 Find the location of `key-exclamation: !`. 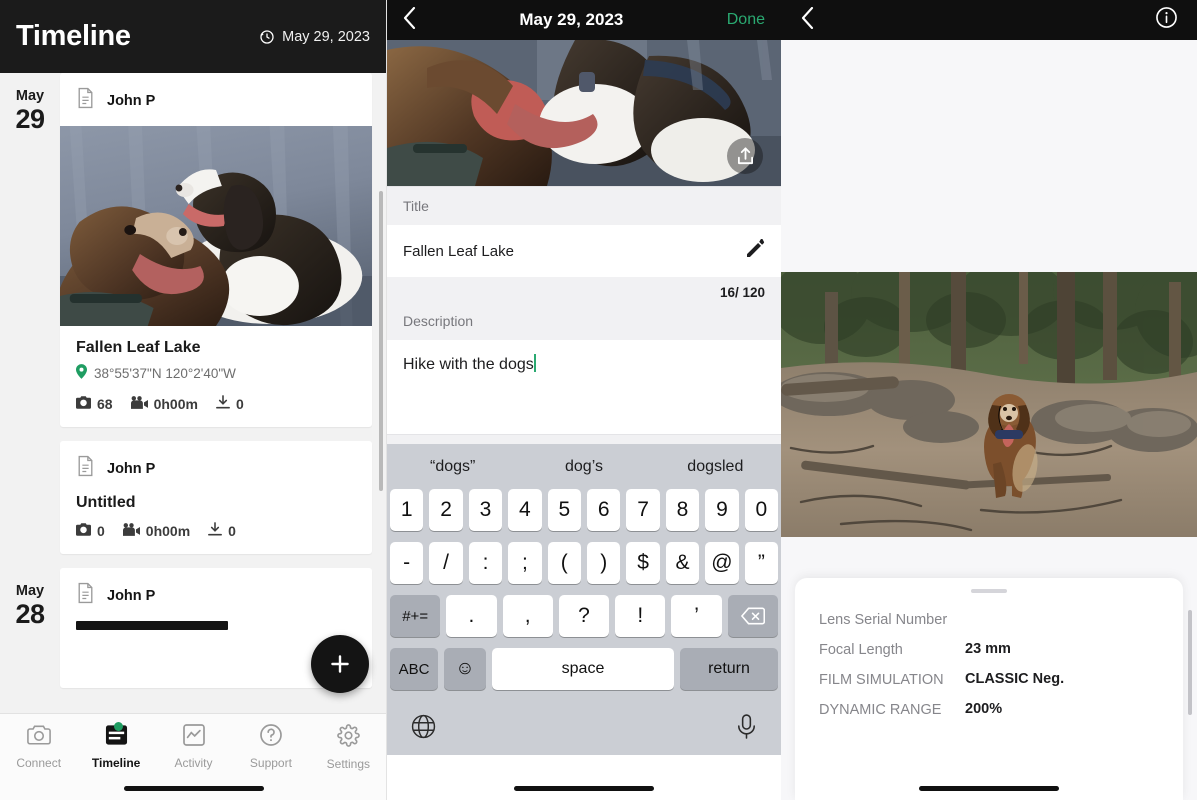

key-exclamation: ! is located at coordinates (640, 616).